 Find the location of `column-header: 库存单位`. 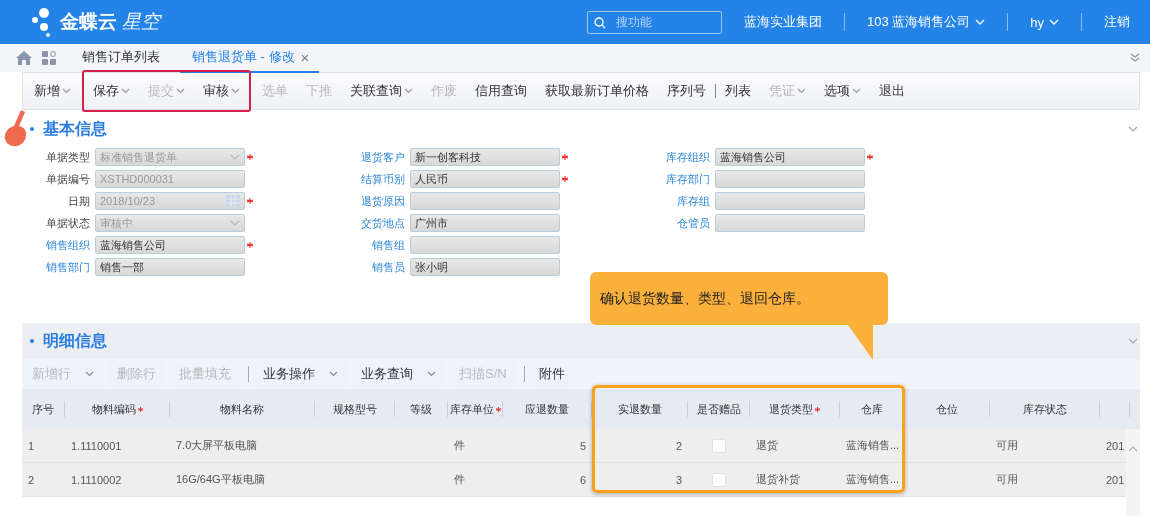

column-header: 库存单位 is located at coordinates (471, 409).